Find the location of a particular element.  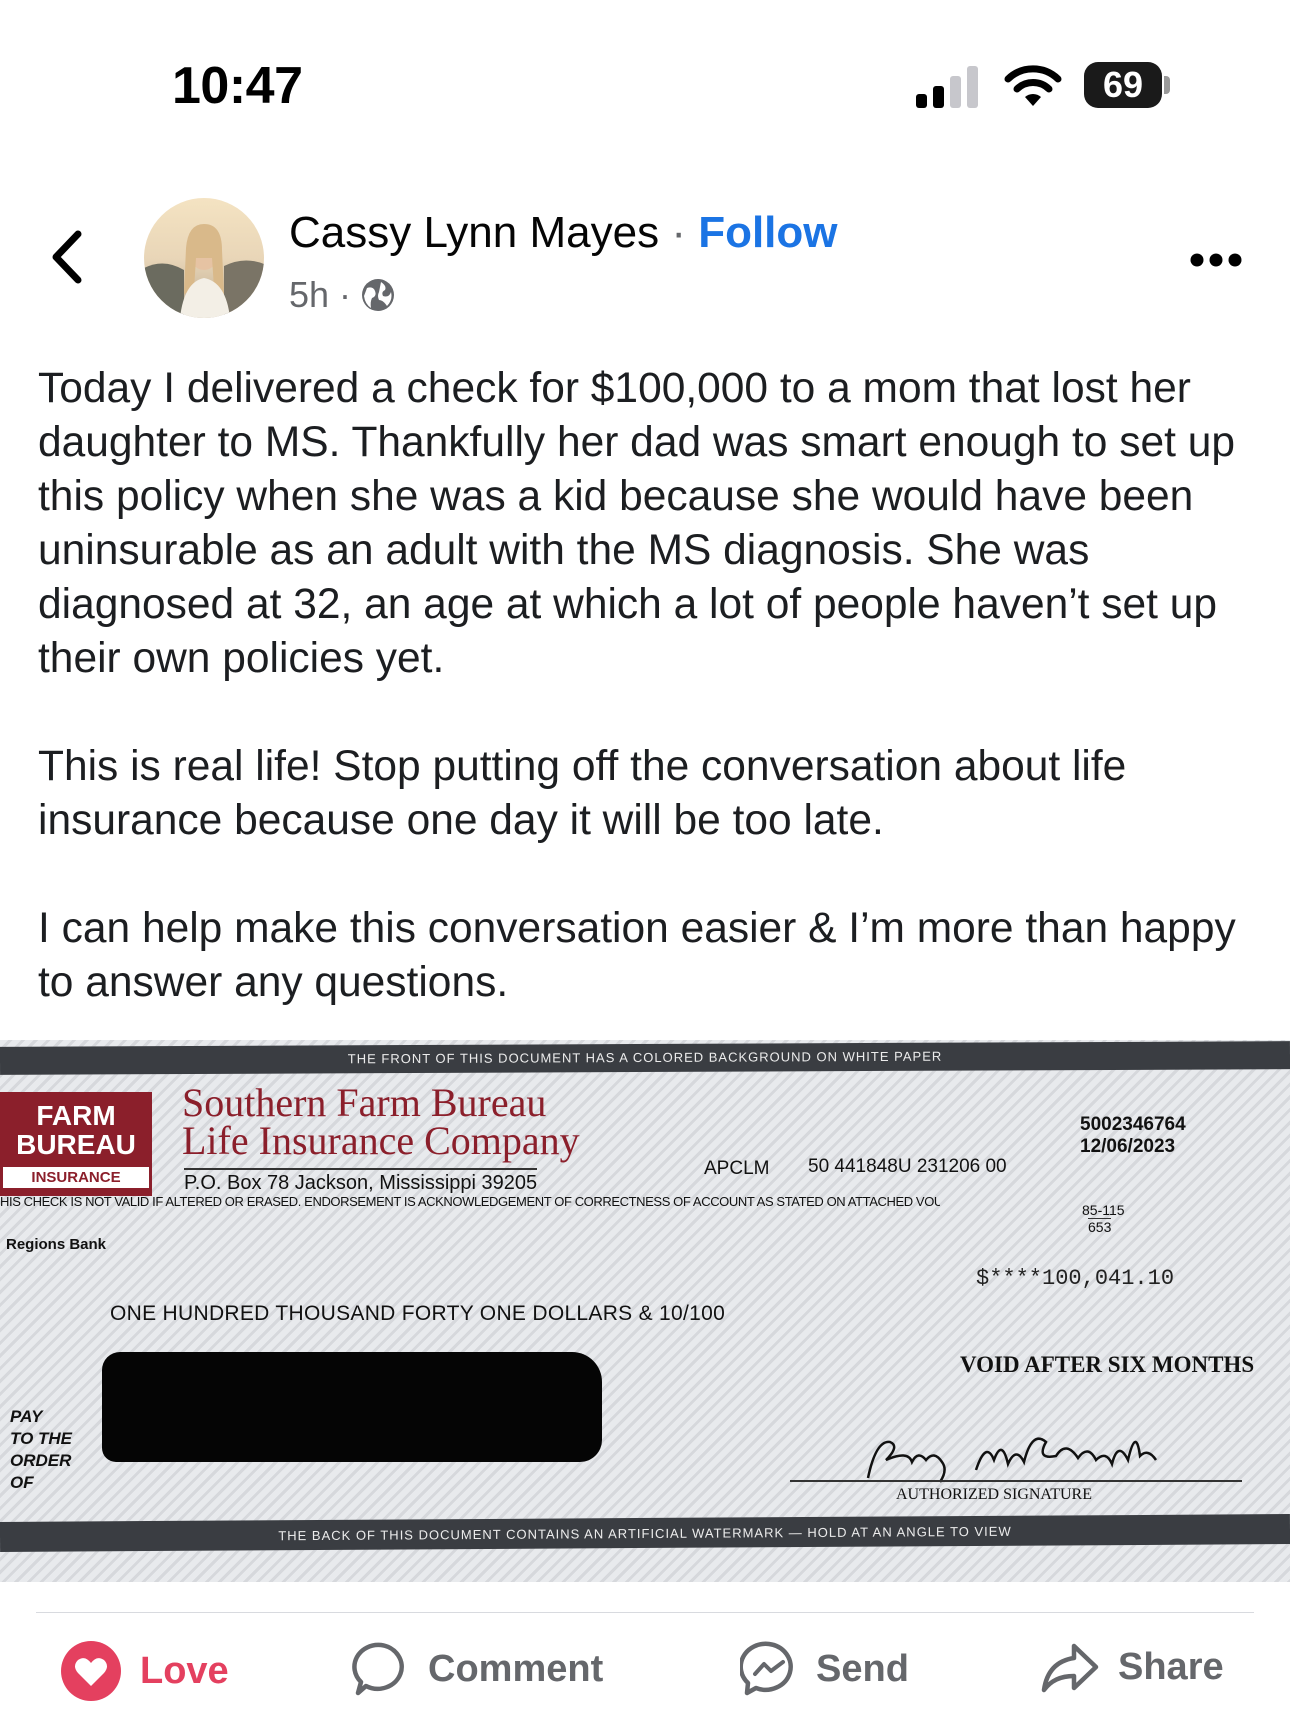

avatar is located at coordinates (204, 258).